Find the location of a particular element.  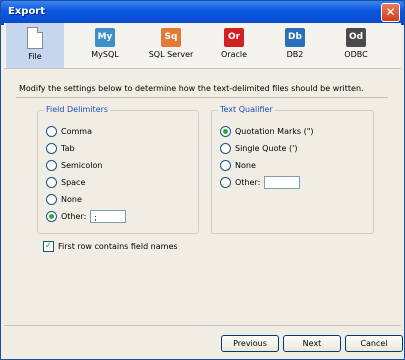

delim-tab-option: Tab is located at coordinates (60, 148).